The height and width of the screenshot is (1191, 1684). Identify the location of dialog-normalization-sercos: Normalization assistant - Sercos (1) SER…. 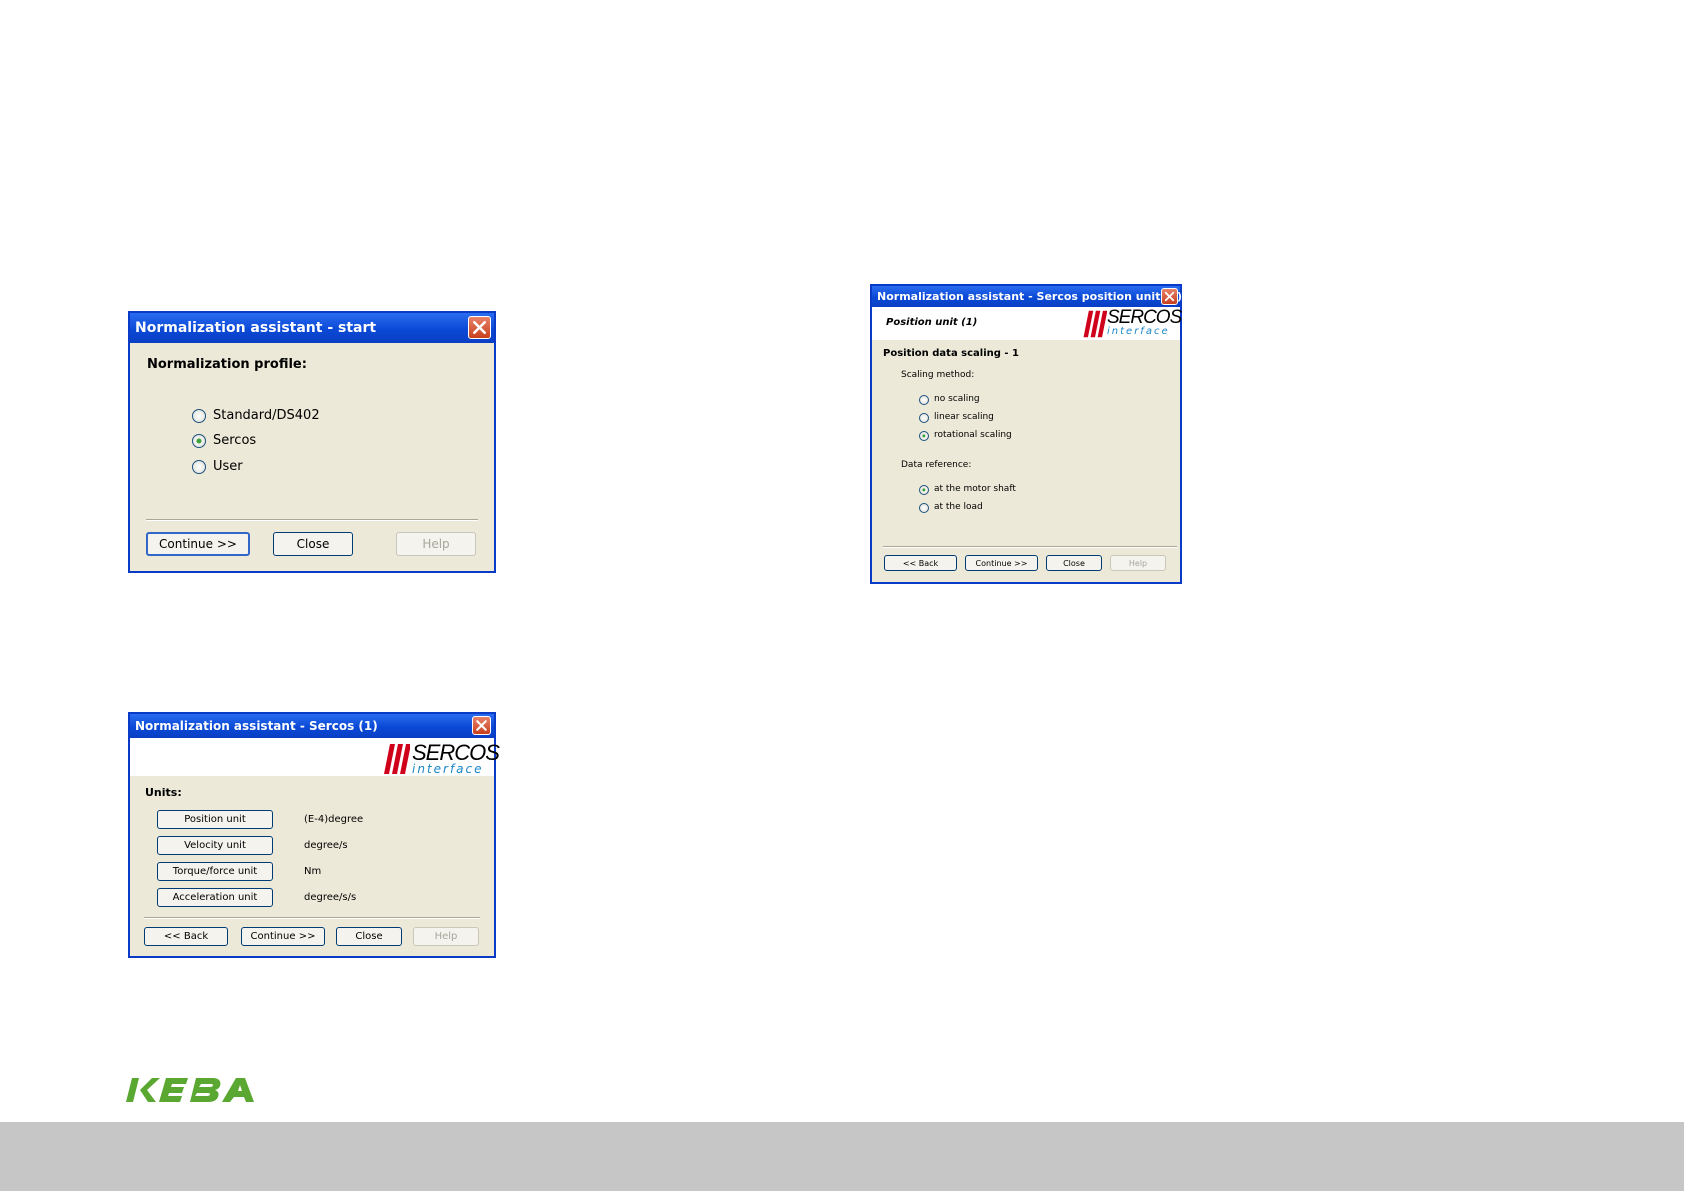
(314, 835).